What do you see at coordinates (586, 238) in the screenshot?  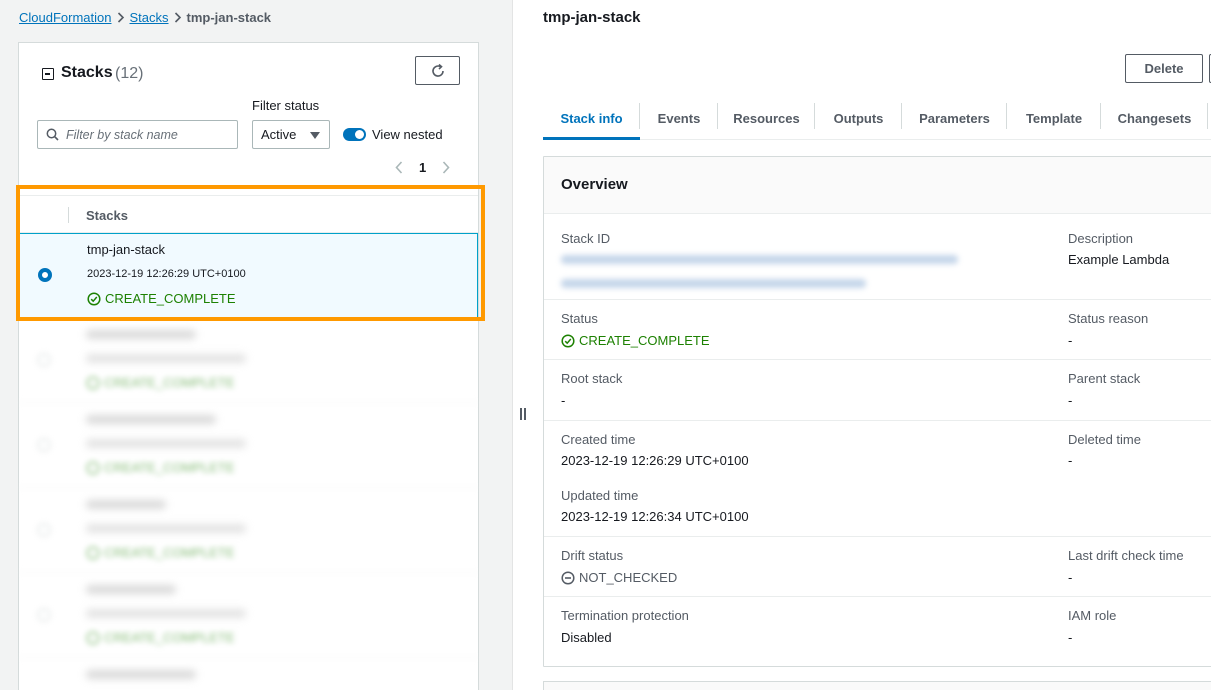 I see `stack-id-label: Stack ID` at bounding box center [586, 238].